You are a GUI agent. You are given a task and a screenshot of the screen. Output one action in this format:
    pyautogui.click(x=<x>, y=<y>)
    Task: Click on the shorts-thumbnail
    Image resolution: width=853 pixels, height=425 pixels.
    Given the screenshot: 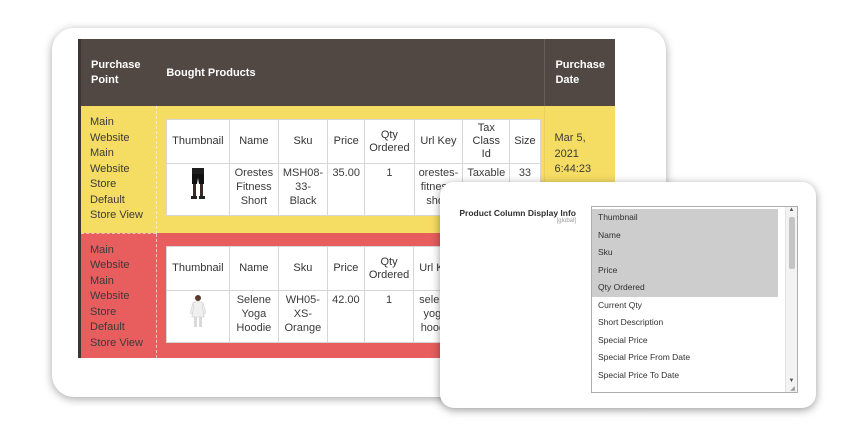 What is the action you would take?
    pyautogui.click(x=198, y=185)
    